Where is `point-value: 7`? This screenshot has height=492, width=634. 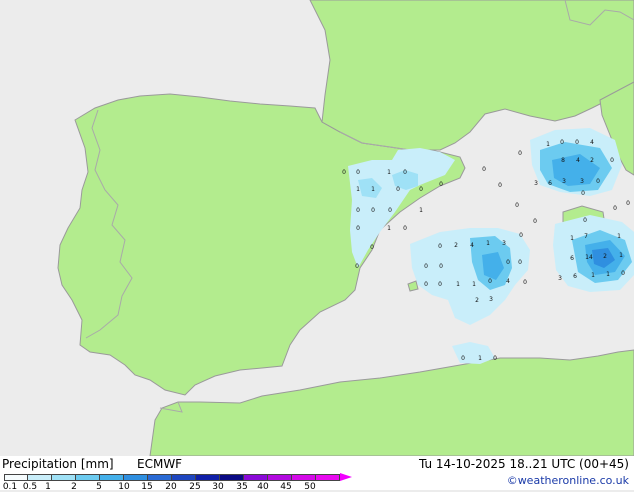 point-value: 7 is located at coordinates (586, 236).